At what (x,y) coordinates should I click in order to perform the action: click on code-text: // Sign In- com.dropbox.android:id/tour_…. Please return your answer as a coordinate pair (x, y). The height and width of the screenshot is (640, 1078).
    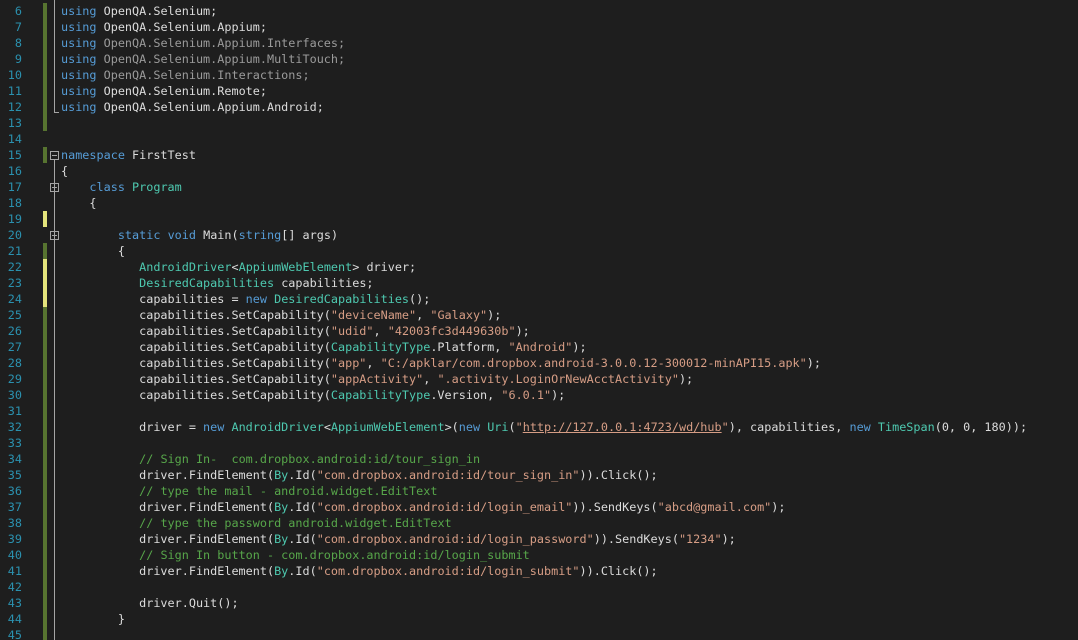
    Looking at the image, I should click on (270, 459).